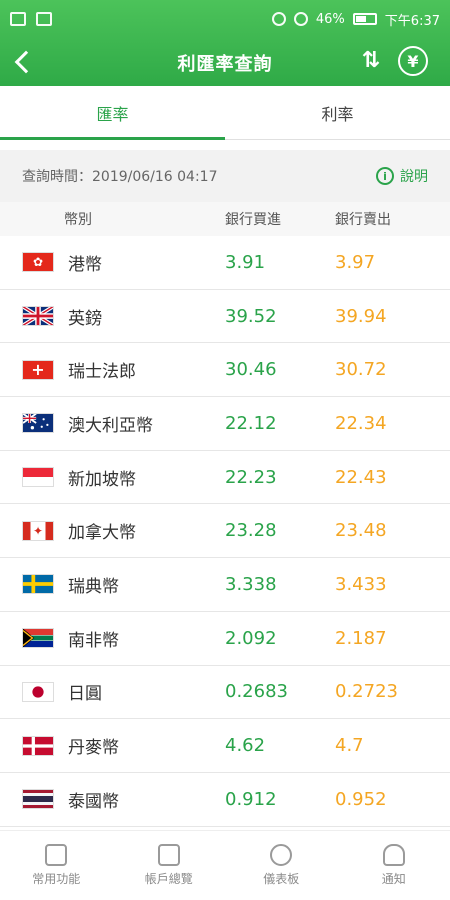 This screenshot has width=450, height=900. What do you see at coordinates (251, 638) in the screenshot?
I see `buy-rate: 2.092` at bounding box center [251, 638].